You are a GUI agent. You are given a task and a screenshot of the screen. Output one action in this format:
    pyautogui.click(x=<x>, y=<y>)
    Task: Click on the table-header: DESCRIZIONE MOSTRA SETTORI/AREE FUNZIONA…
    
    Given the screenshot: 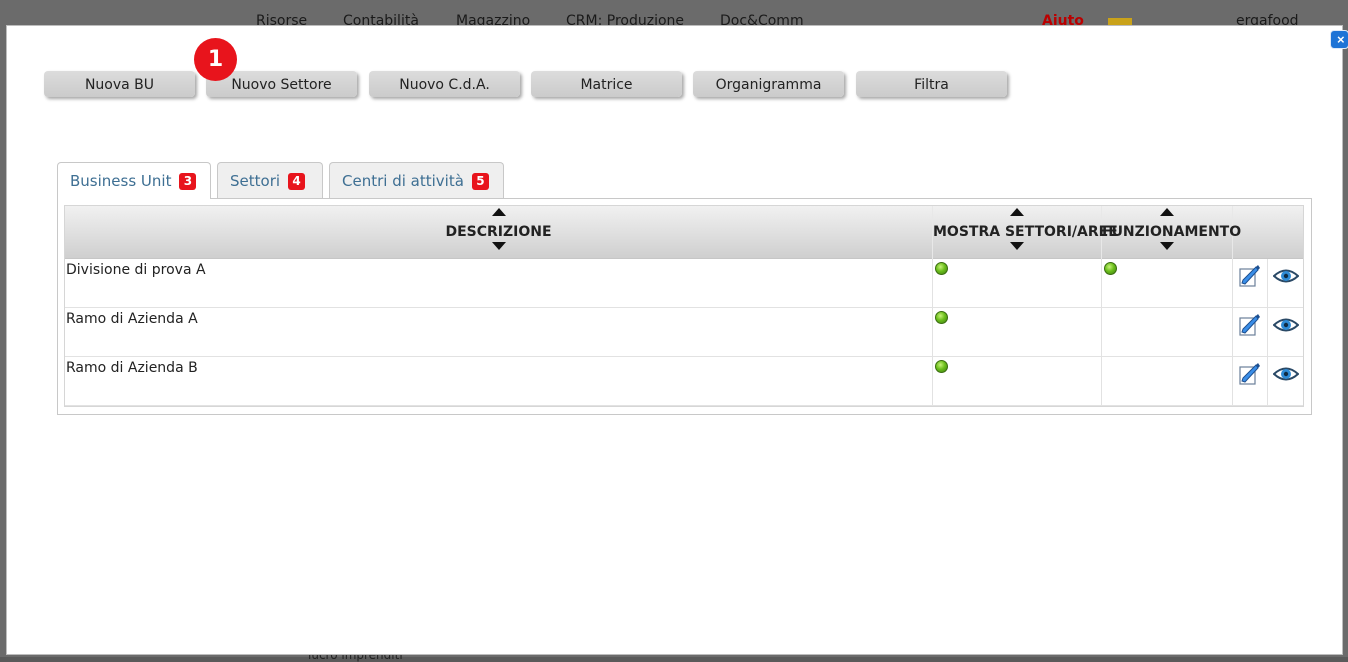 What is the action you would take?
    pyautogui.click(x=684, y=232)
    